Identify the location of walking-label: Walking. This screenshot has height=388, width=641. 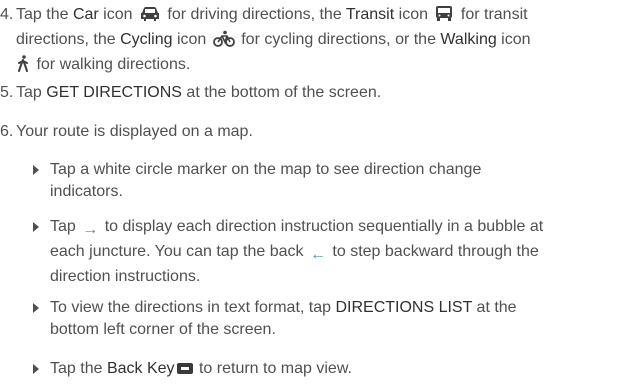
(468, 39).